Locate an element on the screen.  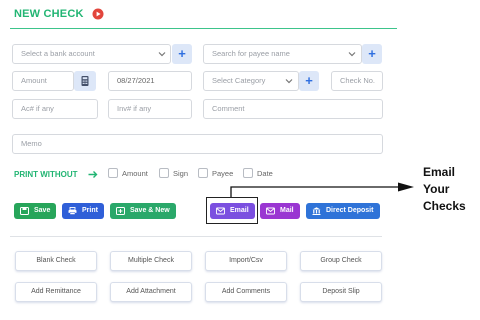
calculator-icon is located at coordinates (85, 81).